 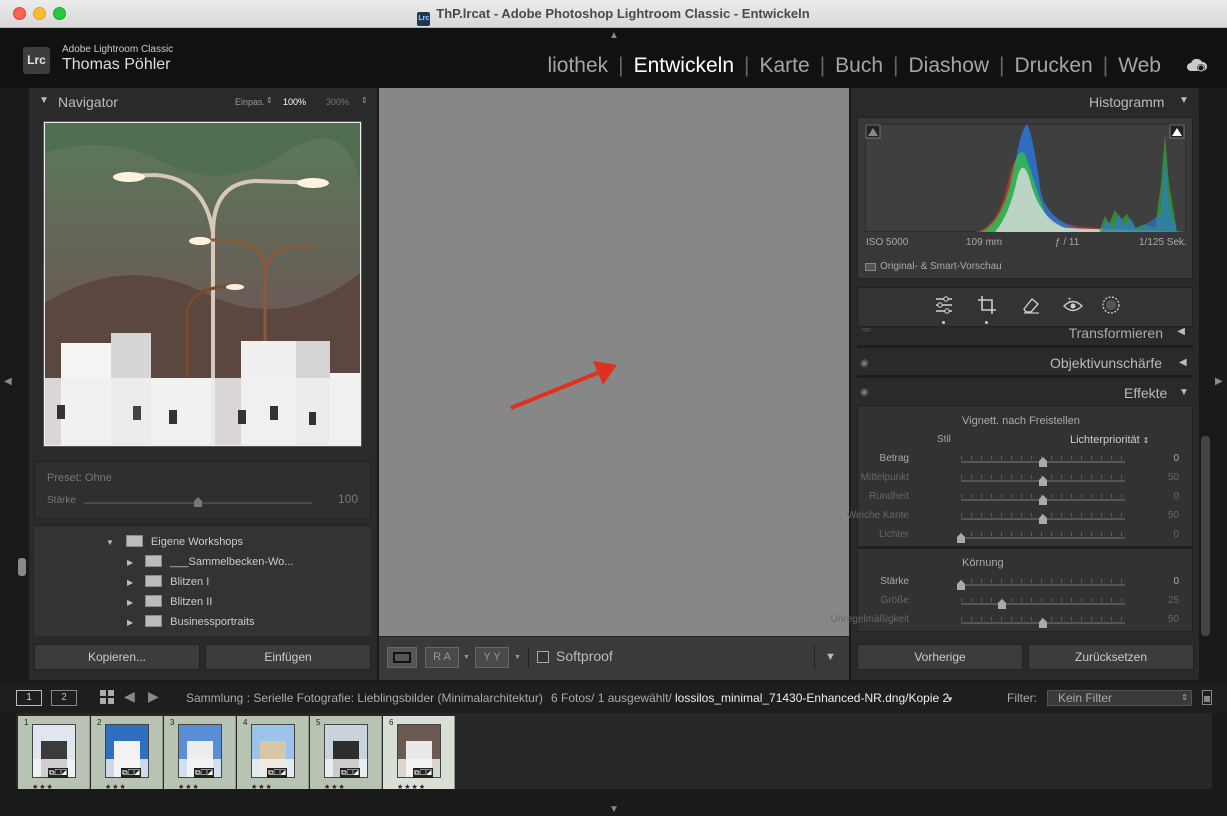 What do you see at coordinates (1139, 66) in the screenshot?
I see `module-web: Web` at bounding box center [1139, 66].